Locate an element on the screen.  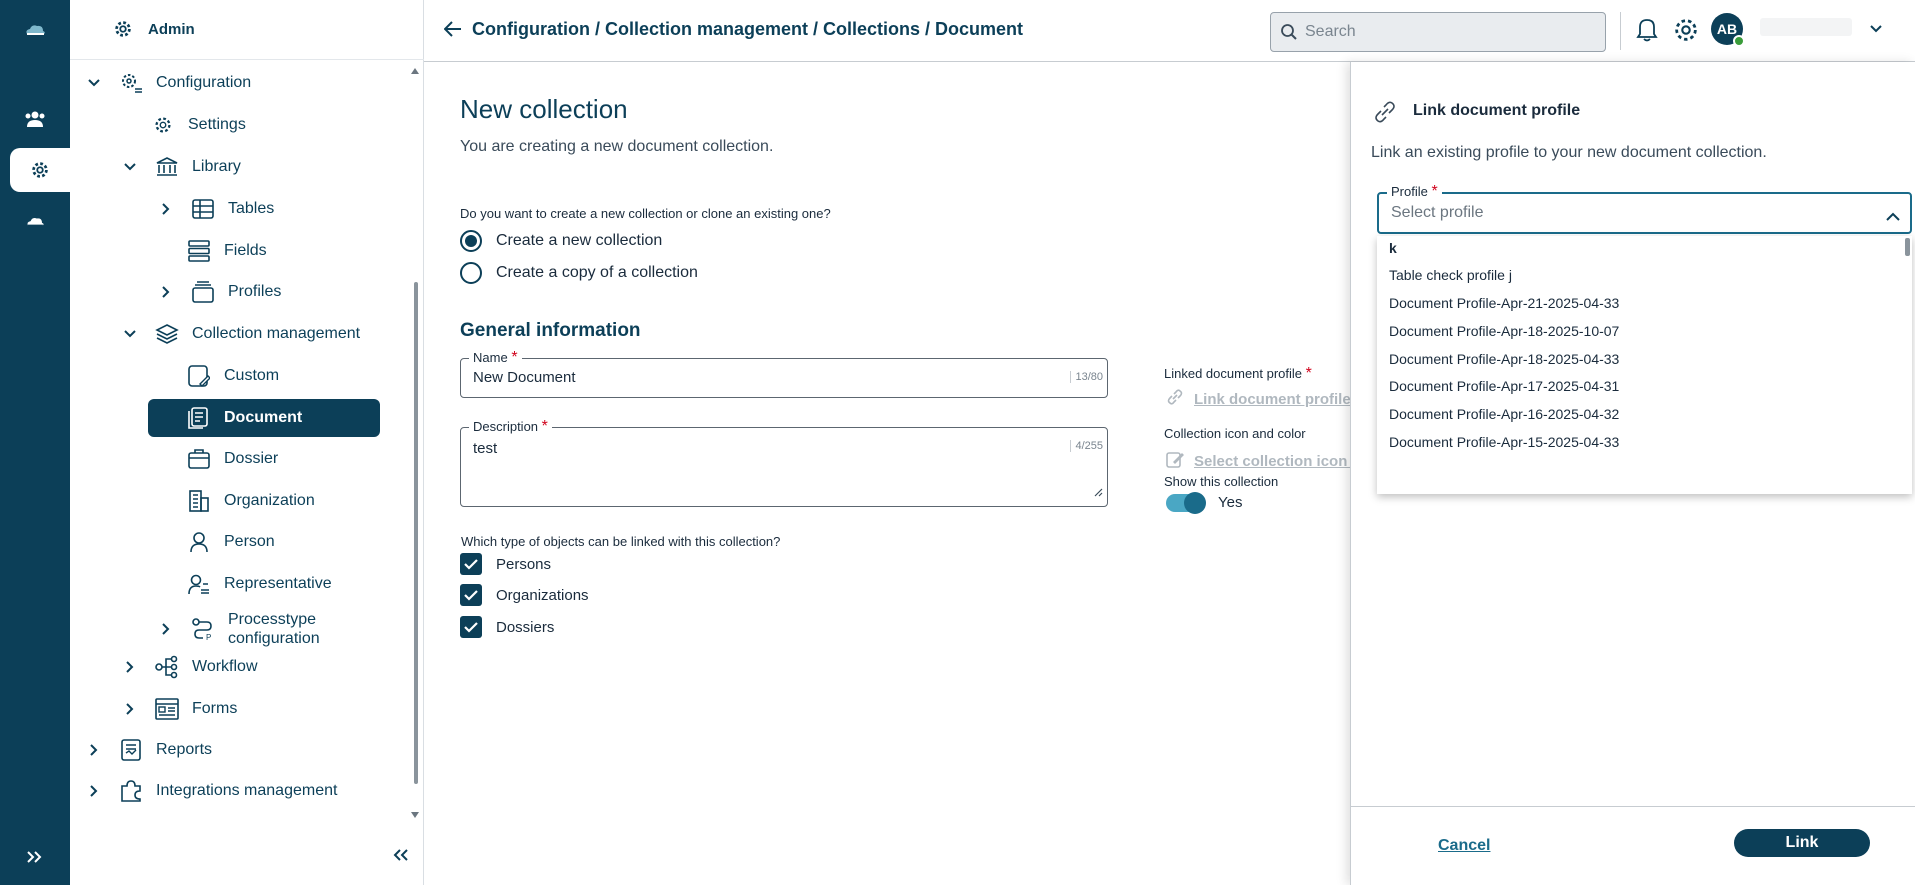
search-input: Search is located at coordinates (1438, 32).